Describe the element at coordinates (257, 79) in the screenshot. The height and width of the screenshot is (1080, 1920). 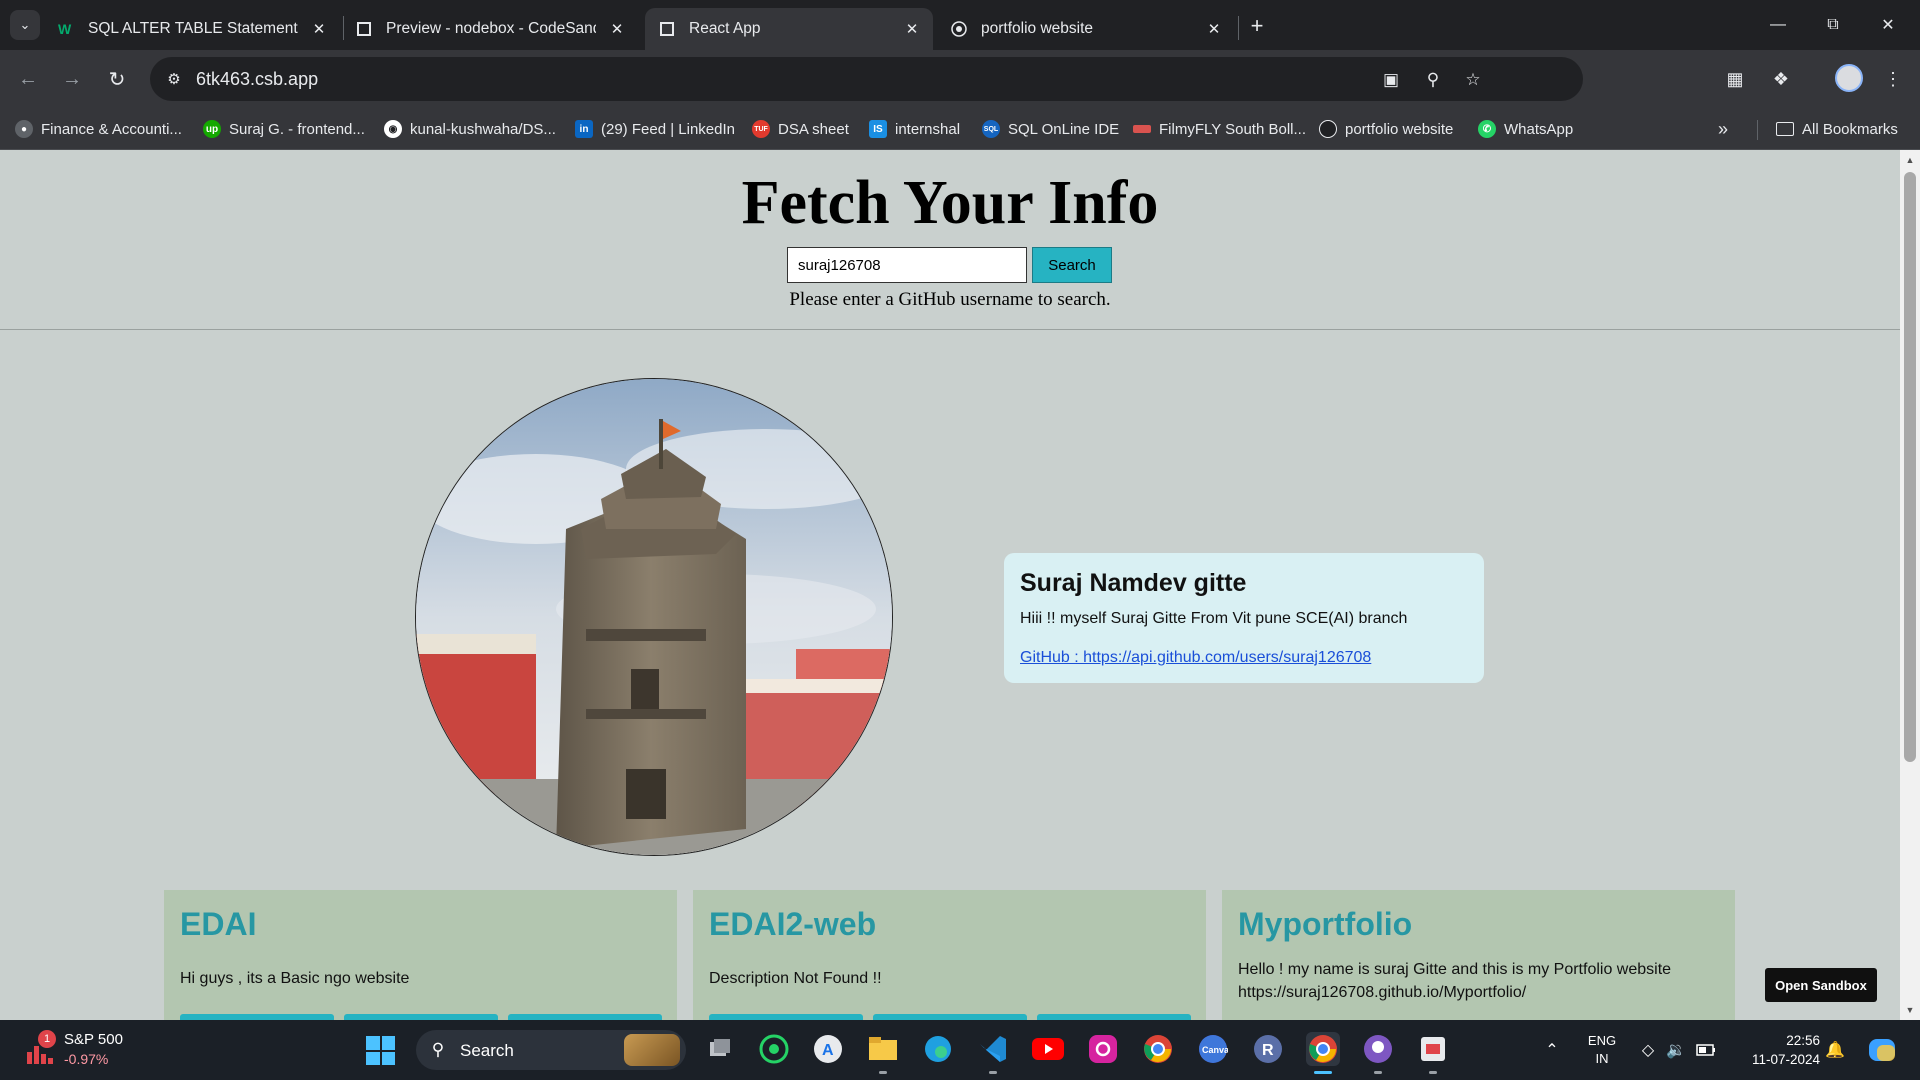
I see `url-text: 6tk463.csb.app` at that location.